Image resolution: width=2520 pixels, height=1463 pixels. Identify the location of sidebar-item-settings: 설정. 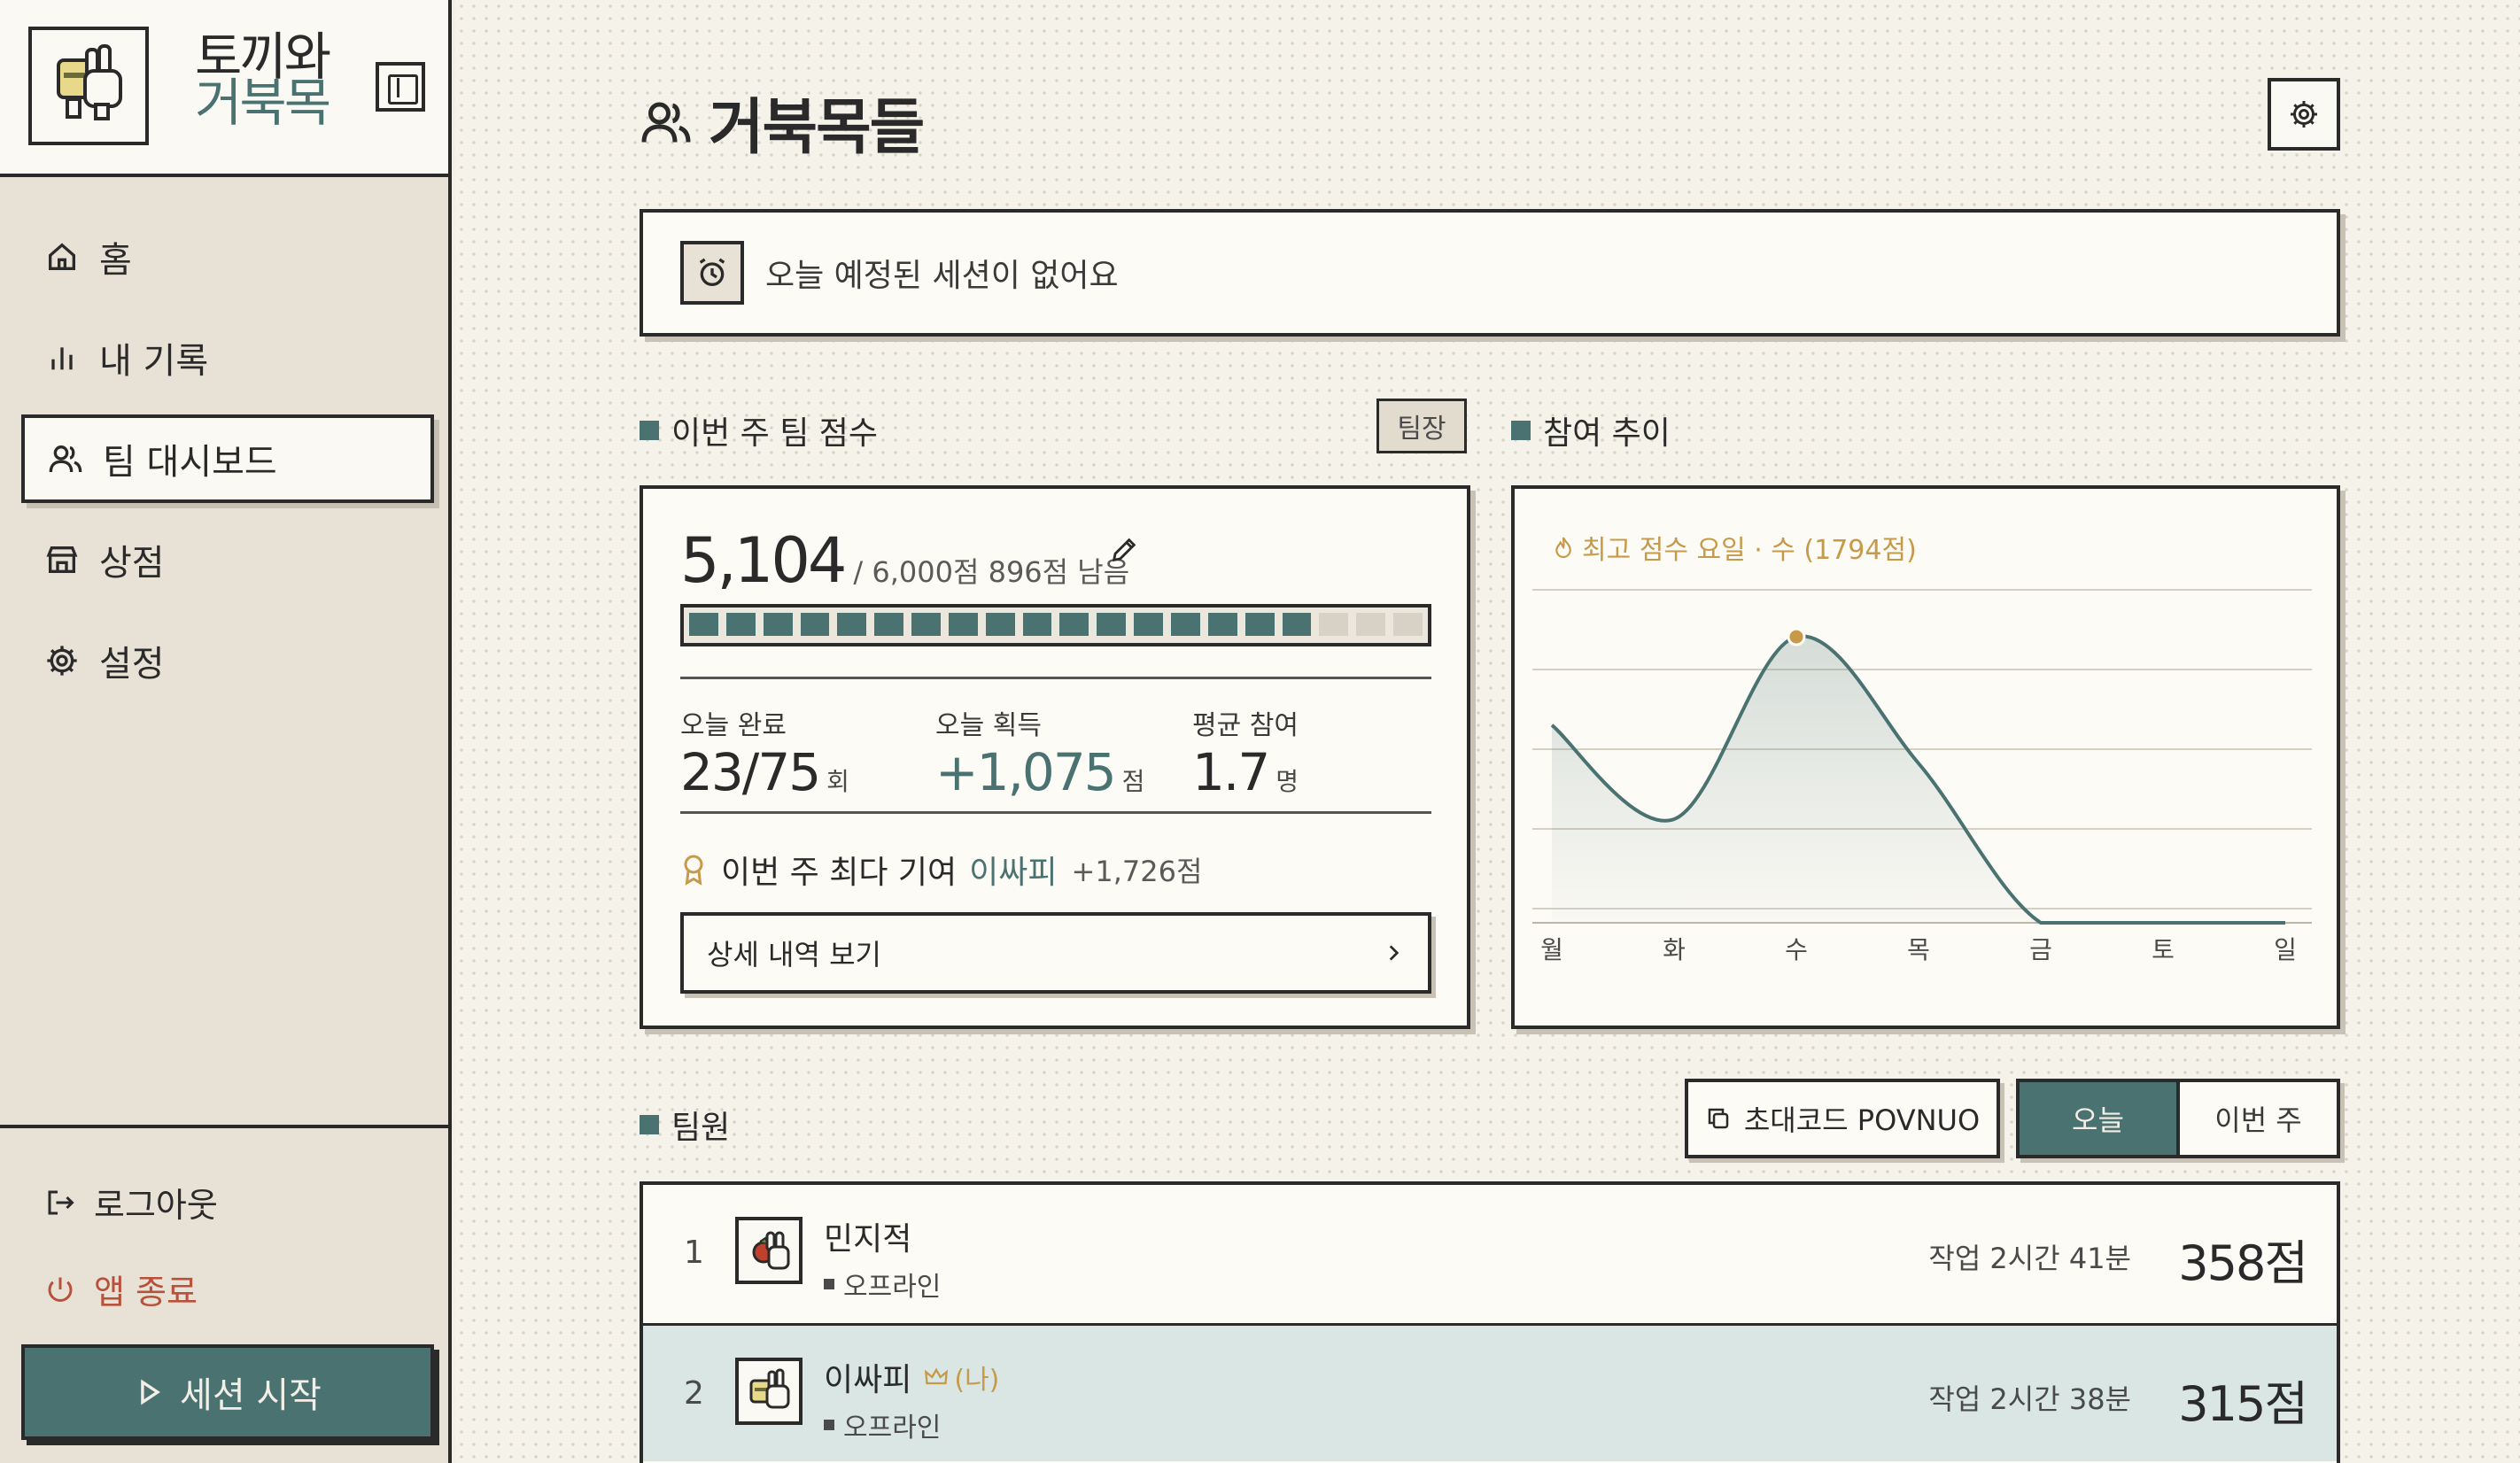
(227, 660).